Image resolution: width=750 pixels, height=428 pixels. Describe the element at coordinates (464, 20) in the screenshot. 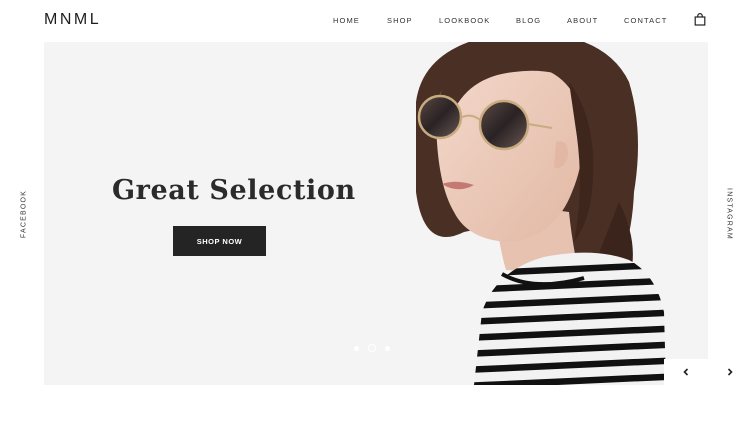

I see `nav-item-lookbook: LOOKBOOK` at that location.